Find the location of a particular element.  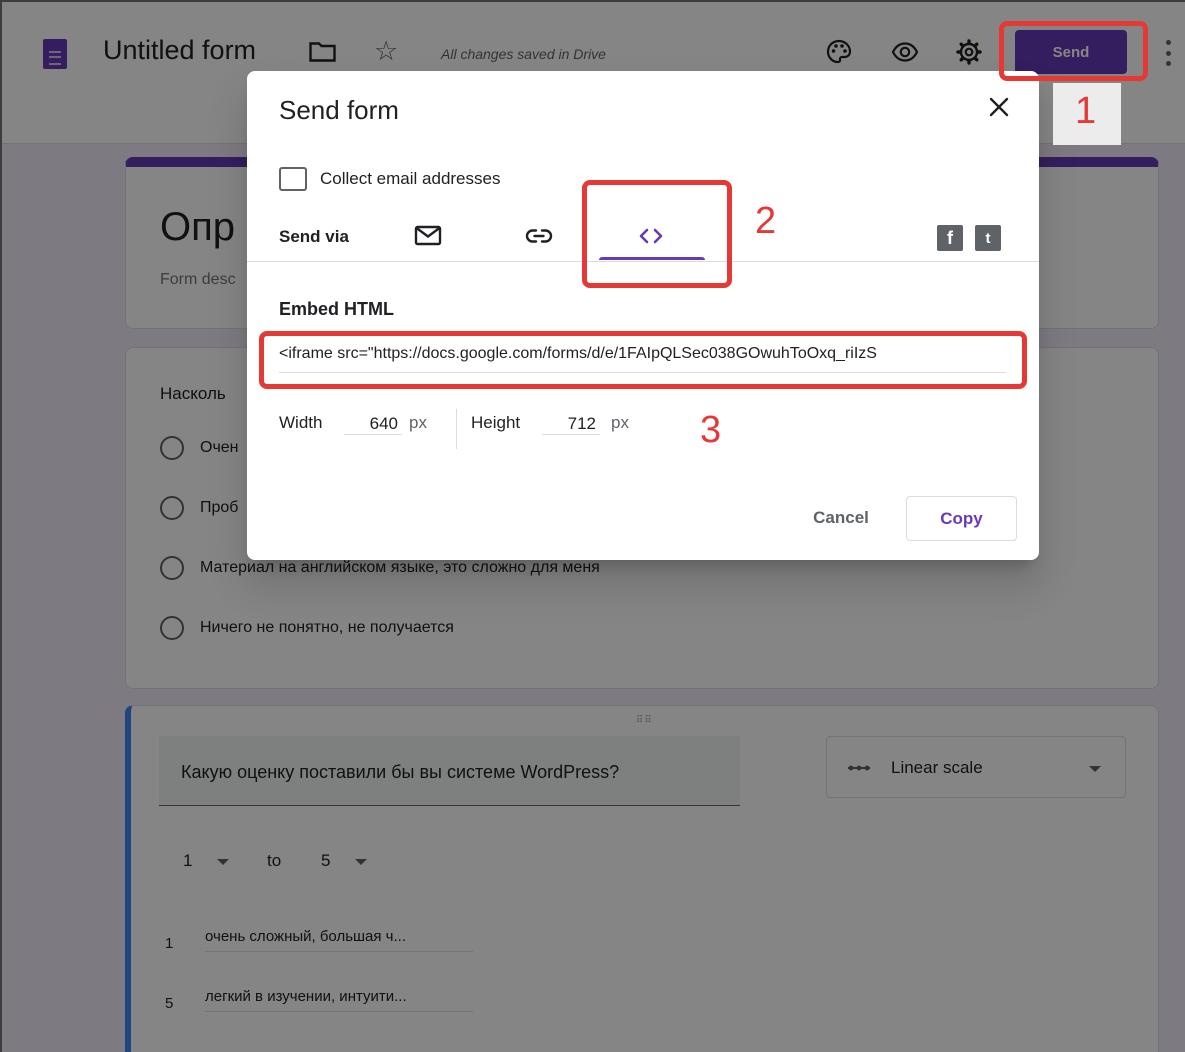

dimension-divider is located at coordinates (456, 429).